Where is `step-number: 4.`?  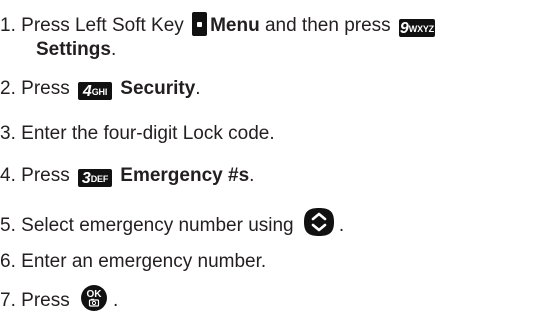
step-number: 4. is located at coordinates (8, 175).